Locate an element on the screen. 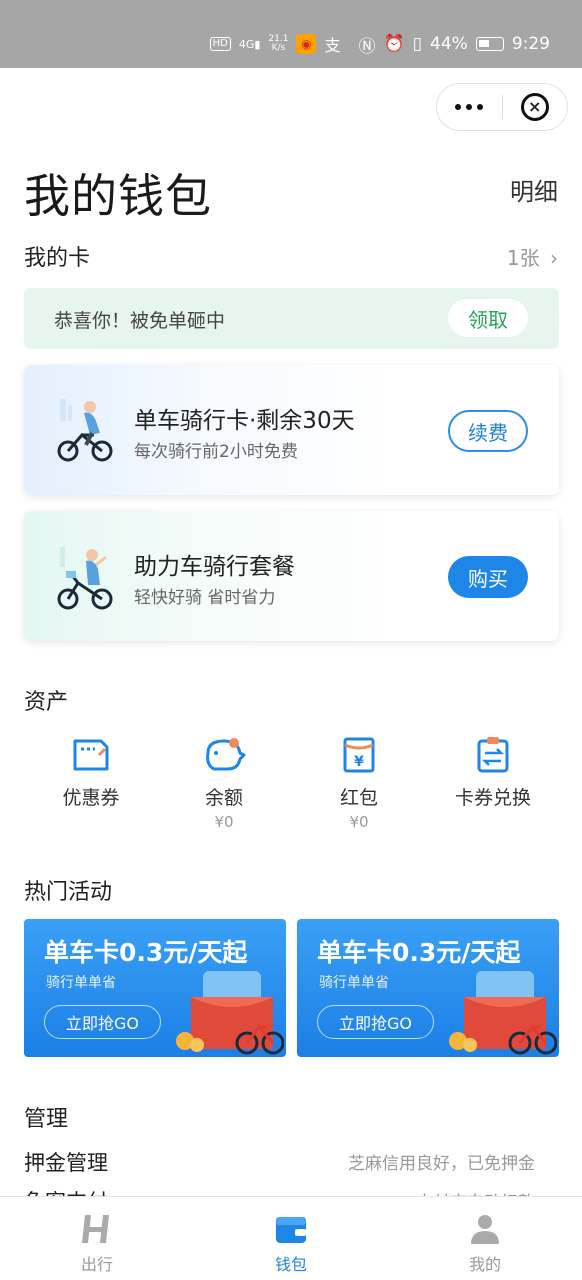 This screenshot has width=582, height=1280. tab-wallet: 钱包 is located at coordinates (291, 1244).